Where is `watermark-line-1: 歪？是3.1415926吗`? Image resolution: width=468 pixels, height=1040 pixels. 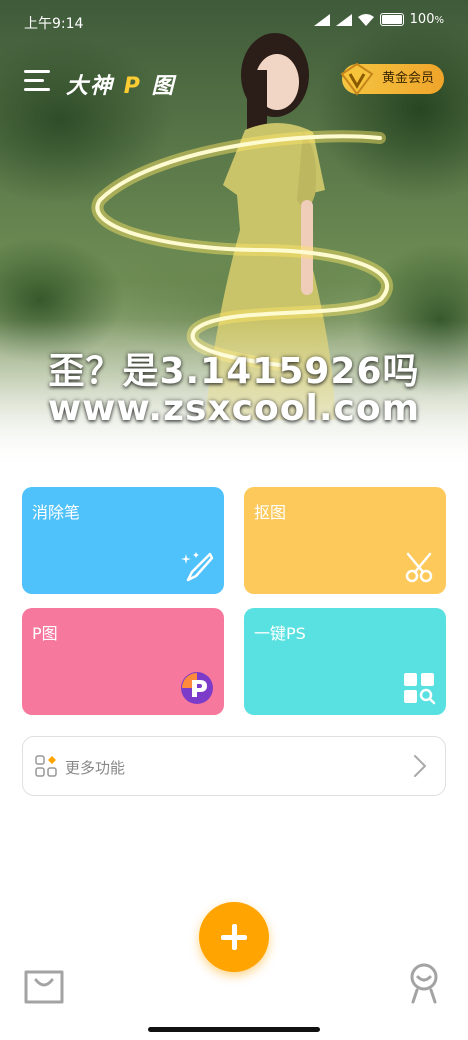 watermark-line-1: 歪？是3.1415926吗 is located at coordinates (234, 371).